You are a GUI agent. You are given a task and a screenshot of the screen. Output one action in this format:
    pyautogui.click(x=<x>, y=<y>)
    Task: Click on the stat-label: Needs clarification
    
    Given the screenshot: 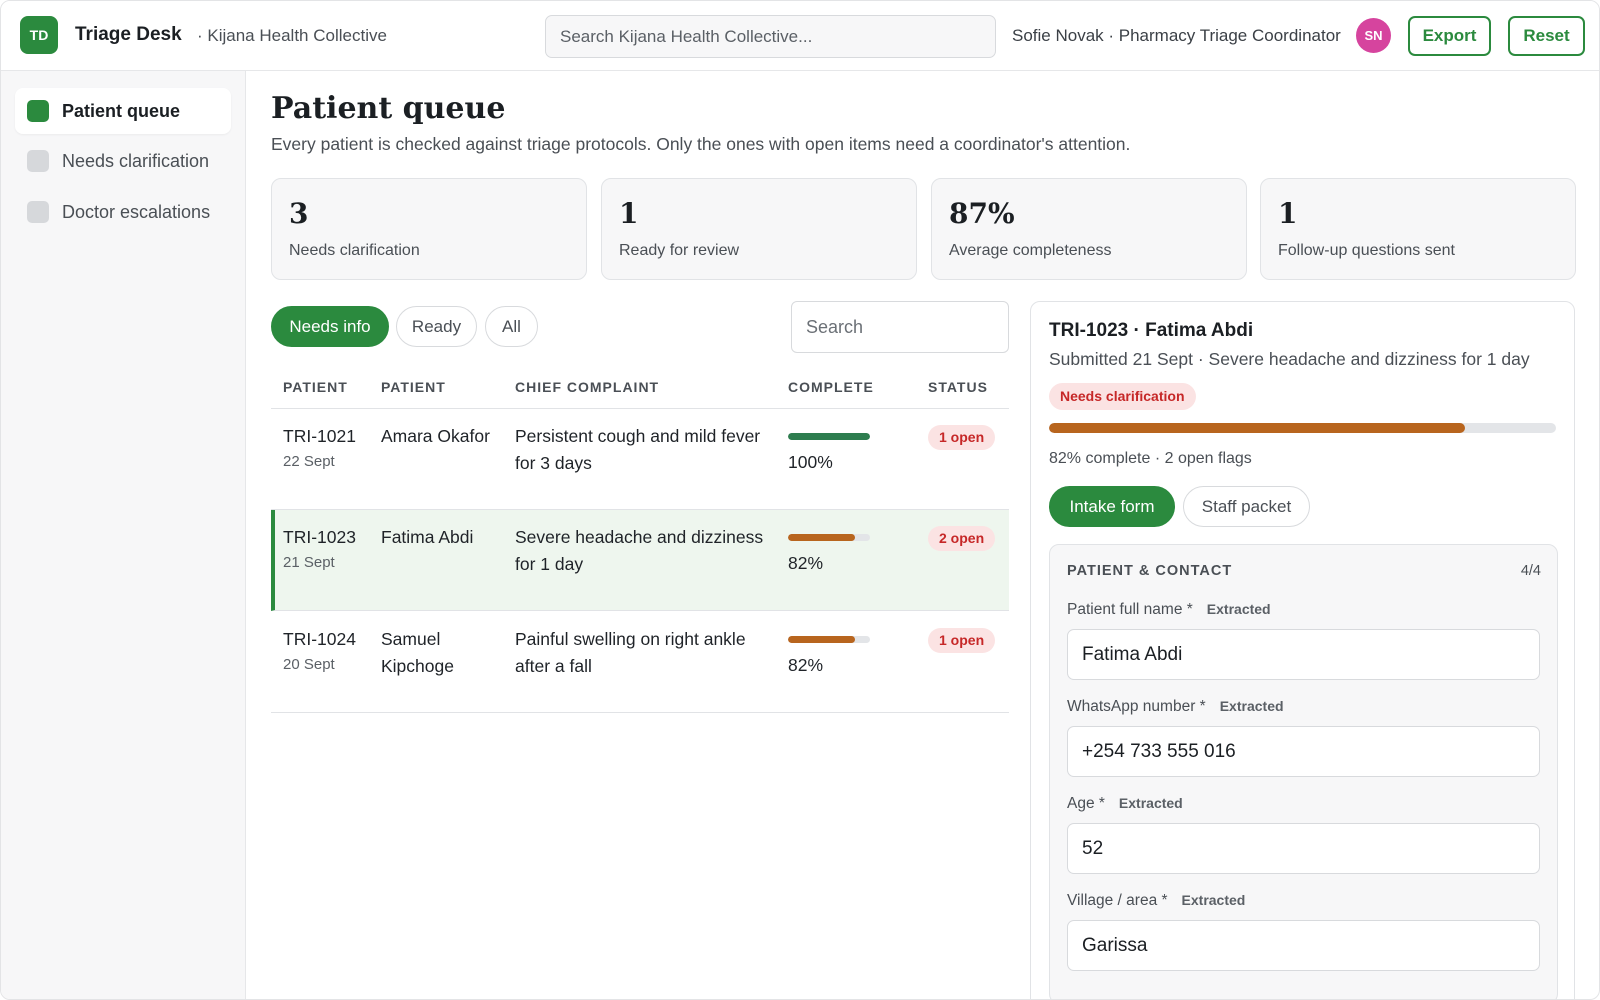 What is the action you would take?
    pyautogui.click(x=354, y=250)
    